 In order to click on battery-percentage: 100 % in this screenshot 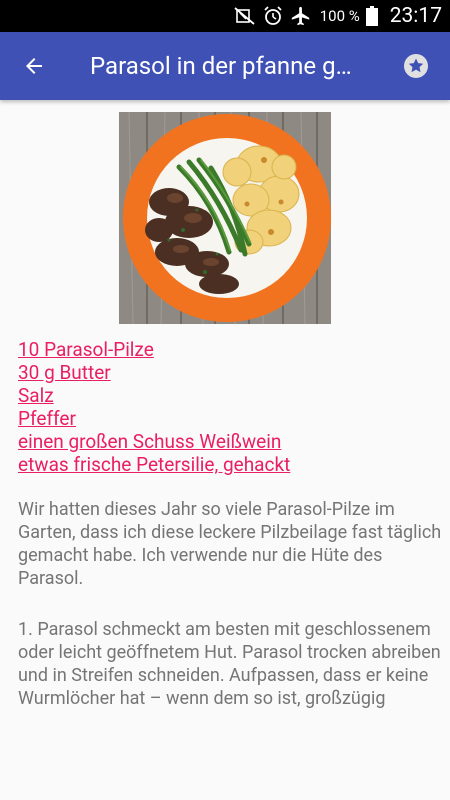, I will do `click(339, 16)`.